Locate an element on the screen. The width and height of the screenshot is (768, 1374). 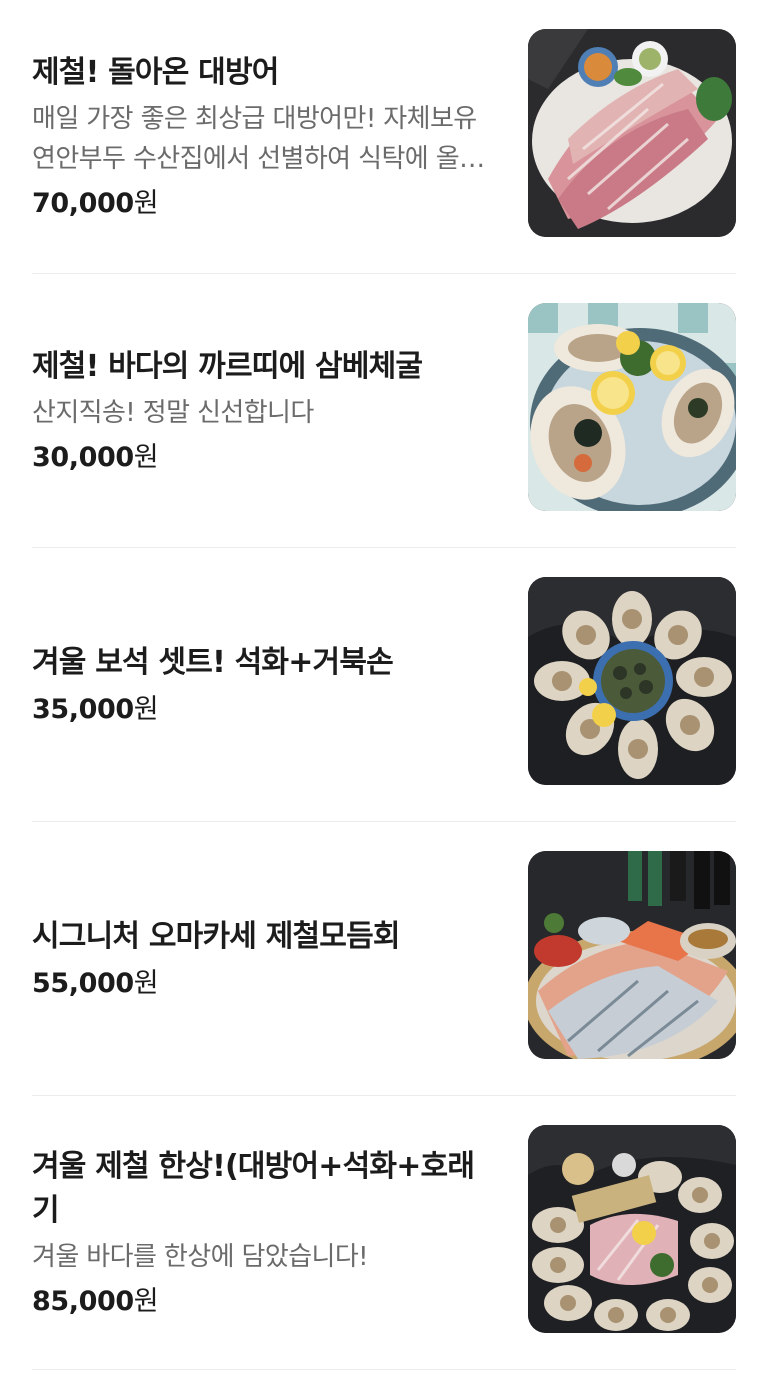
menu-item-name: 제철! 돌아온 대방어 is located at coordinates (155, 72).